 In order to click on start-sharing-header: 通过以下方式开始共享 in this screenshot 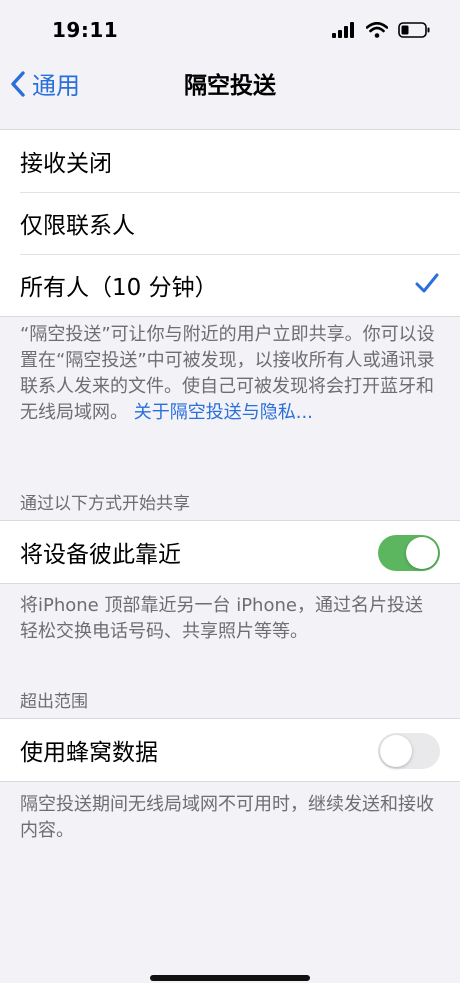, I will do `click(105, 504)`.